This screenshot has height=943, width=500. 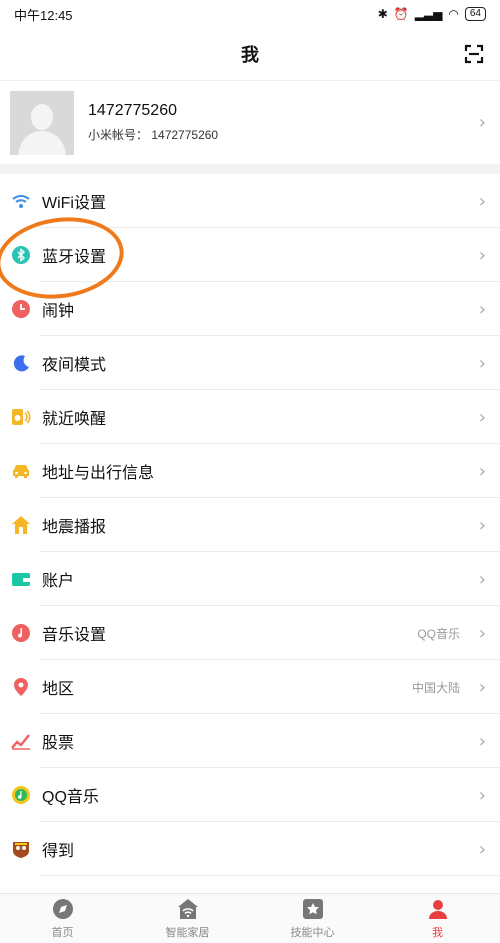 I want to click on menu-item-bluetooth: 蓝牙设置 ›, so click(x=250, y=255).